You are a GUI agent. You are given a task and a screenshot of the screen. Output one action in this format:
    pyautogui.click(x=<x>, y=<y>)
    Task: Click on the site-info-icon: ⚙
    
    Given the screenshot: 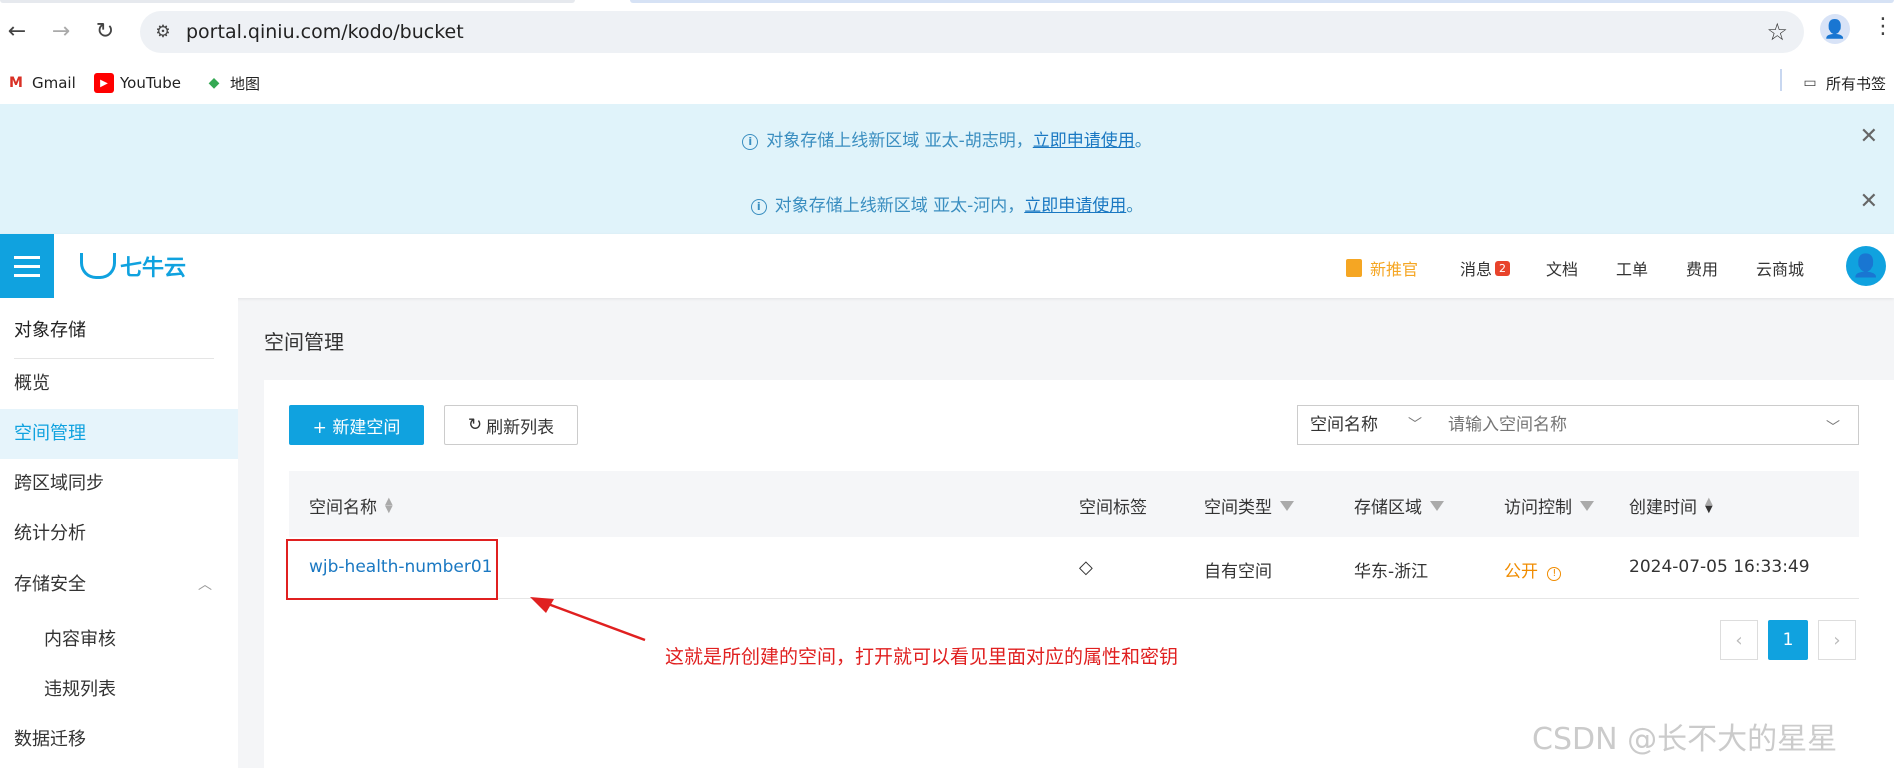 What is the action you would take?
    pyautogui.click(x=163, y=32)
    